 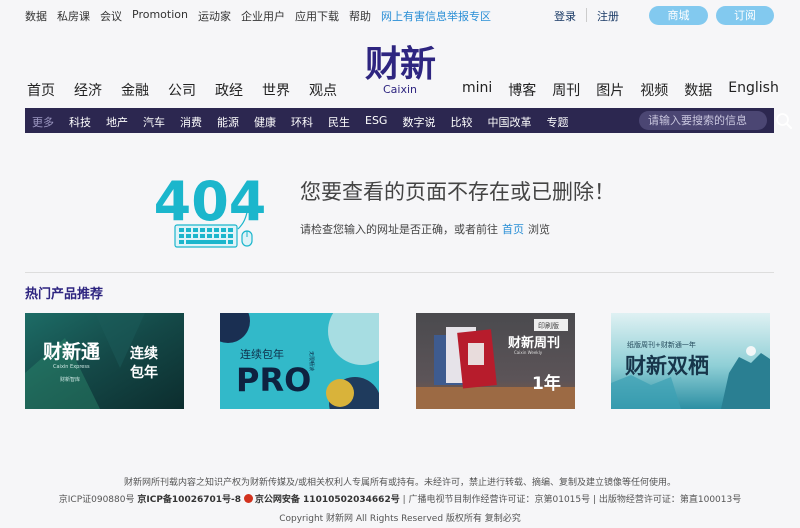 I want to click on nav-video: 视频, so click(x=654, y=90).